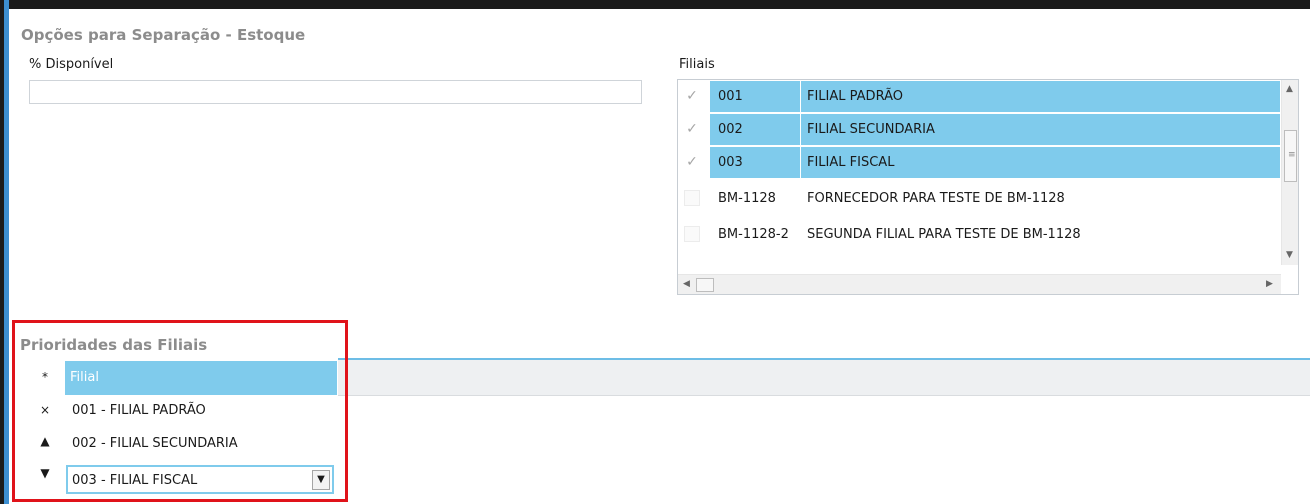 The width and height of the screenshot is (1310, 504). I want to click on stock-section-title: Opções para Separação - Estoque, so click(163, 35).